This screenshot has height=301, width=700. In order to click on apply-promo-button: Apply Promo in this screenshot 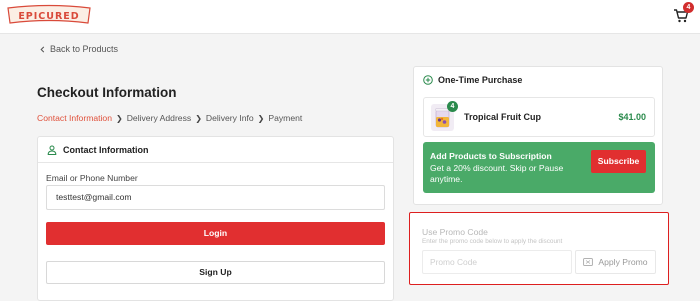, I will do `click(615, 262)`.